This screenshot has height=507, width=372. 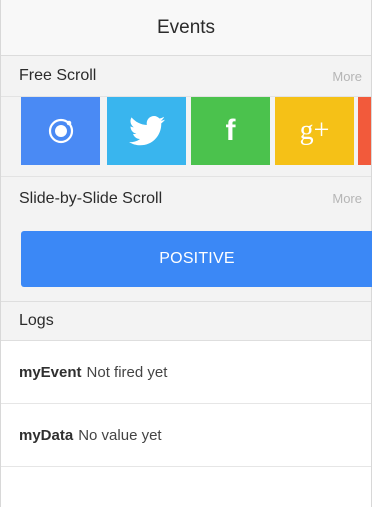 I want to click on page-title: Events, so click(x=186, y=27).